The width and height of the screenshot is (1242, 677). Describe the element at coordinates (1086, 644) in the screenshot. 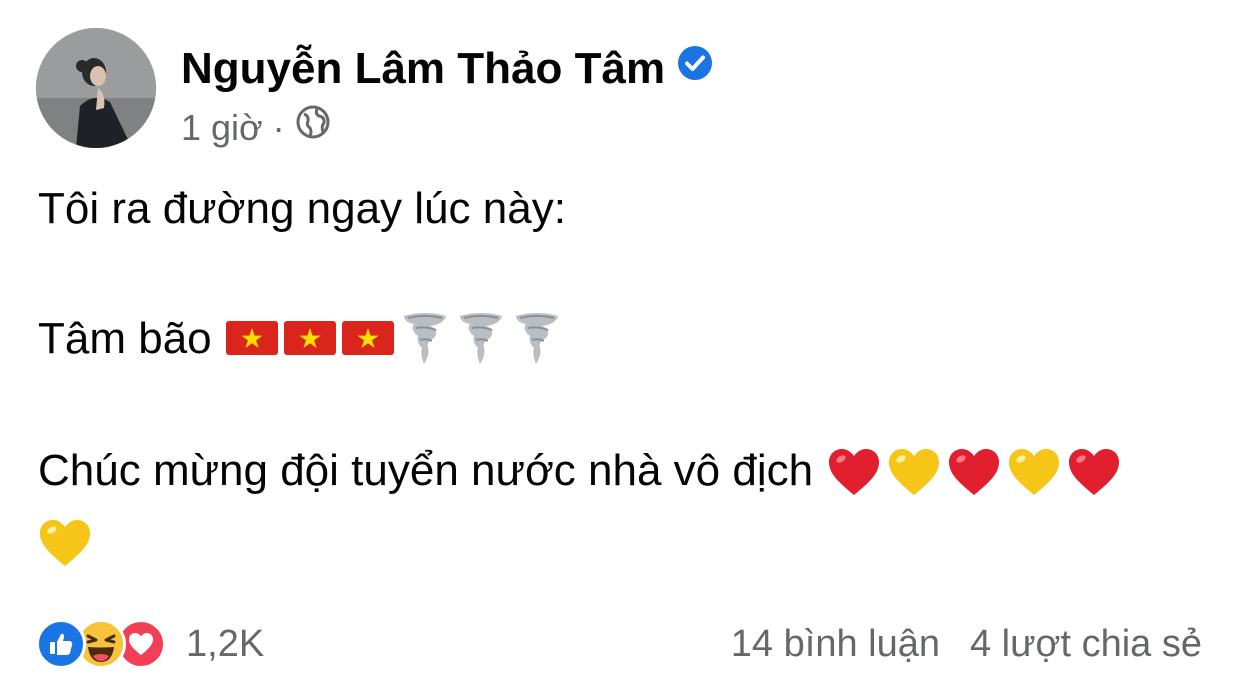

I see `shares-count-link: 4 lượt chia sẻ` at that location.